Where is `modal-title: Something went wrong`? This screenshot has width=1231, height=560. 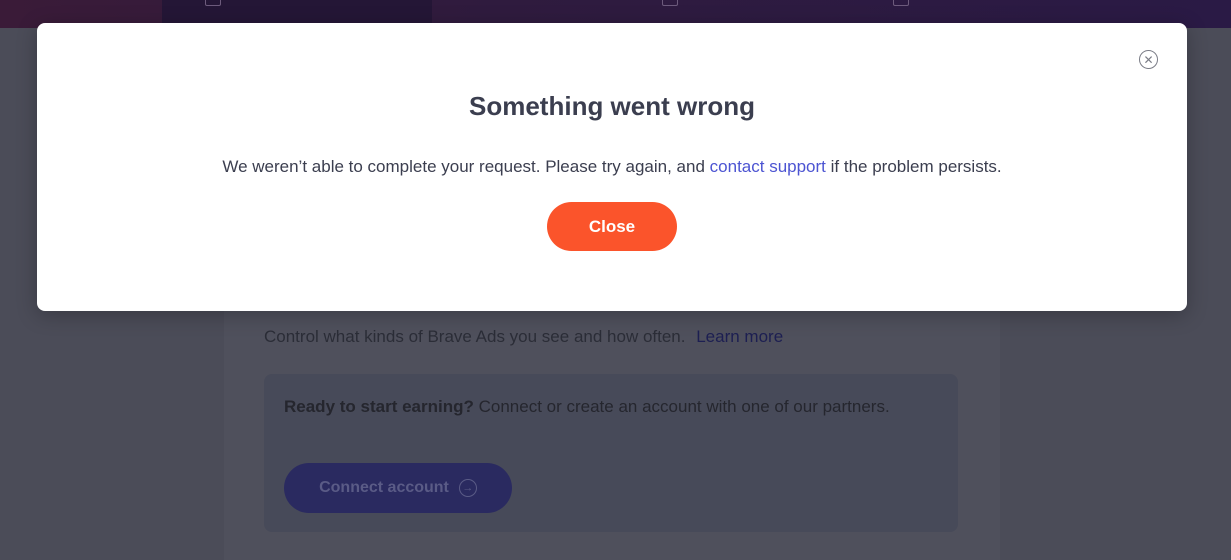
modal-title: Something went wrong is located at coordinates (612, 106).